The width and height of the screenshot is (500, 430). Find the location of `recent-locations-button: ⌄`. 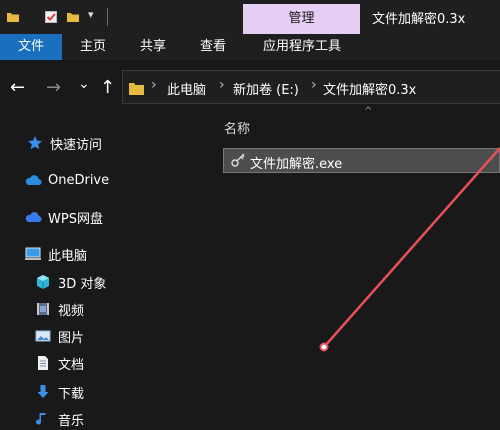

recent-locations-button: ⌄ is located at coordinates (84, 84).